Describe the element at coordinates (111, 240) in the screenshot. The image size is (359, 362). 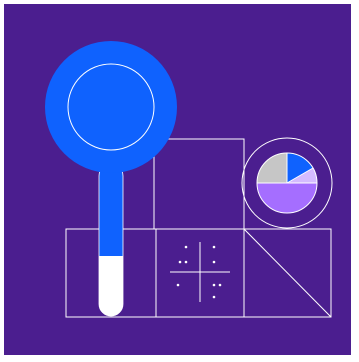
I see `magnifier-handle` at that location.